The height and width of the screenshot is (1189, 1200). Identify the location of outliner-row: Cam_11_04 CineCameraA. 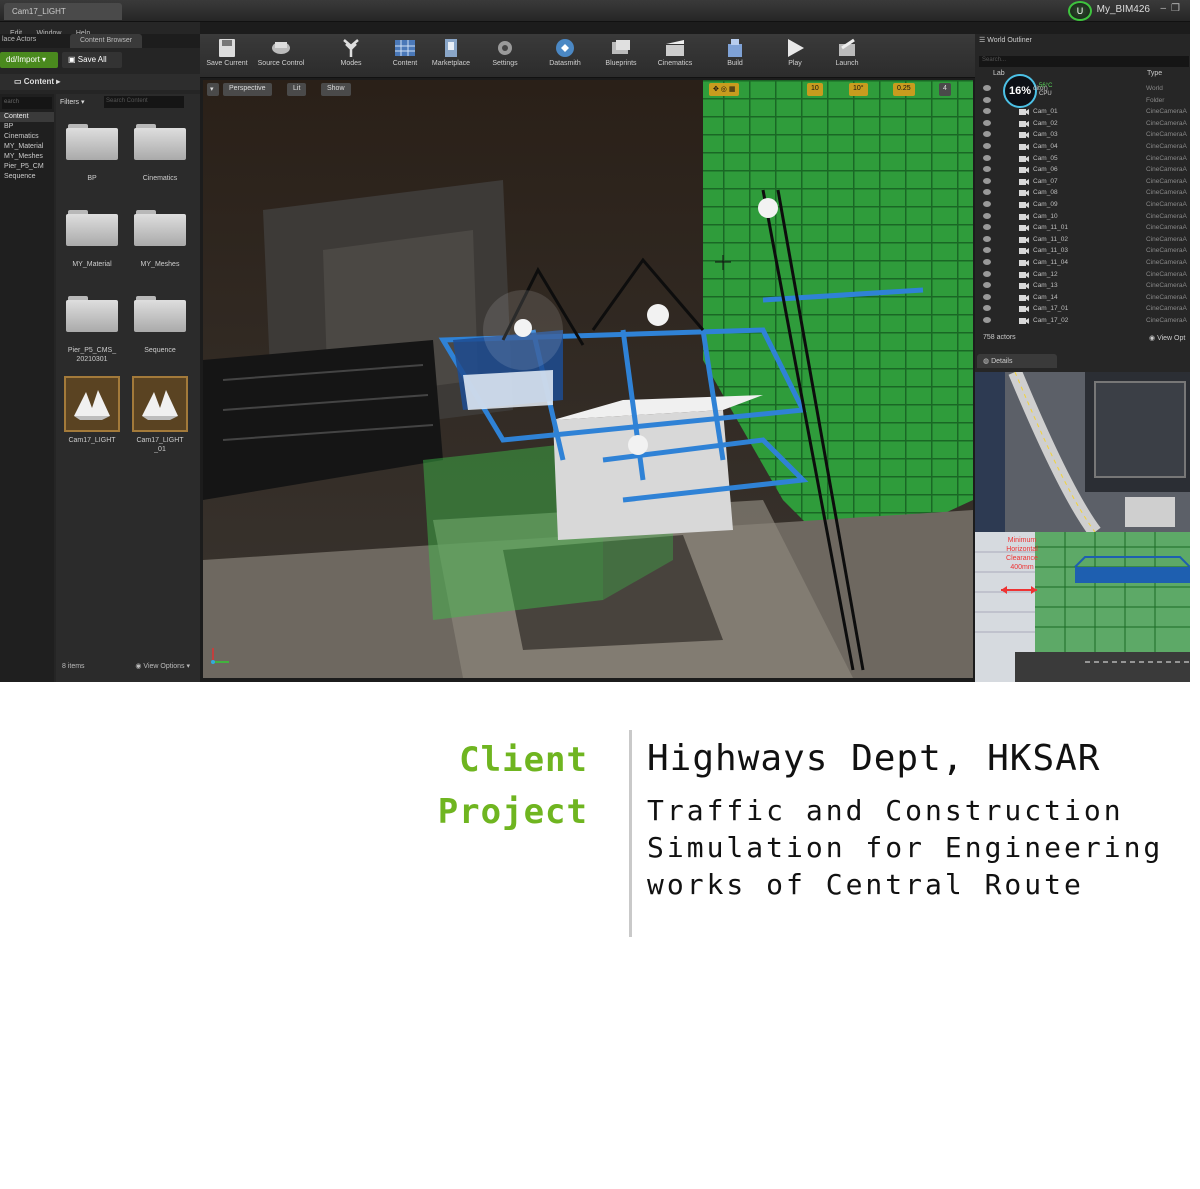
(1082, 263).